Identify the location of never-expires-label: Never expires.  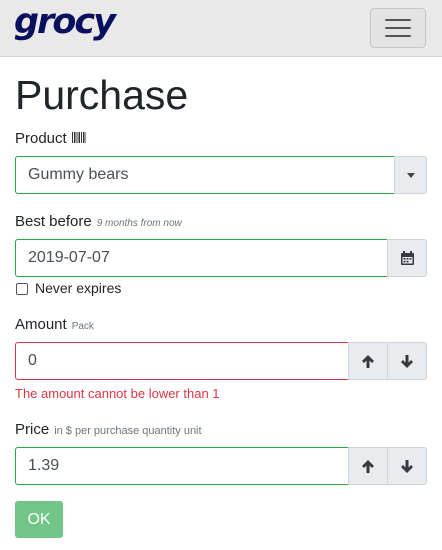
(78, 288).